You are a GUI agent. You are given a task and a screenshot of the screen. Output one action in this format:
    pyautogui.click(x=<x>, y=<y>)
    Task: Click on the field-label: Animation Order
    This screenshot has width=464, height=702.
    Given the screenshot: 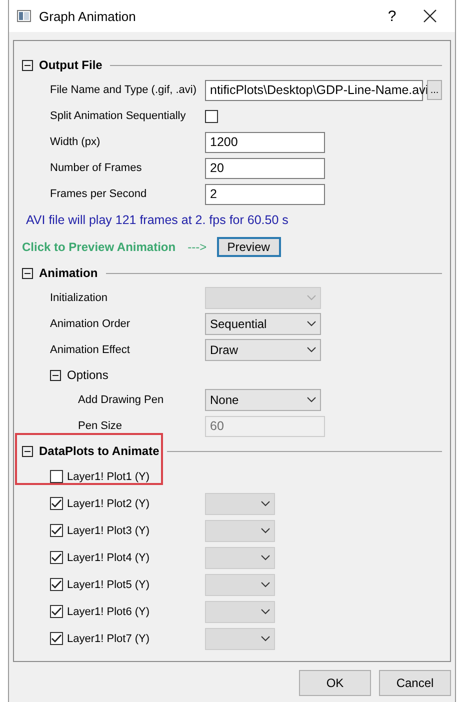 What is the action you would take?
    pyautogui.click(x=91, y=324)
    